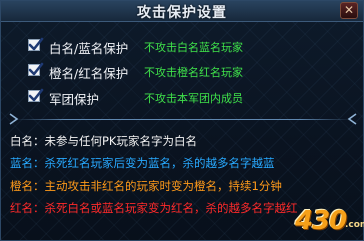 The height and width of the screenshot is (241, 364). I want to click on watermark-main-text: 430, so click(321, 221).